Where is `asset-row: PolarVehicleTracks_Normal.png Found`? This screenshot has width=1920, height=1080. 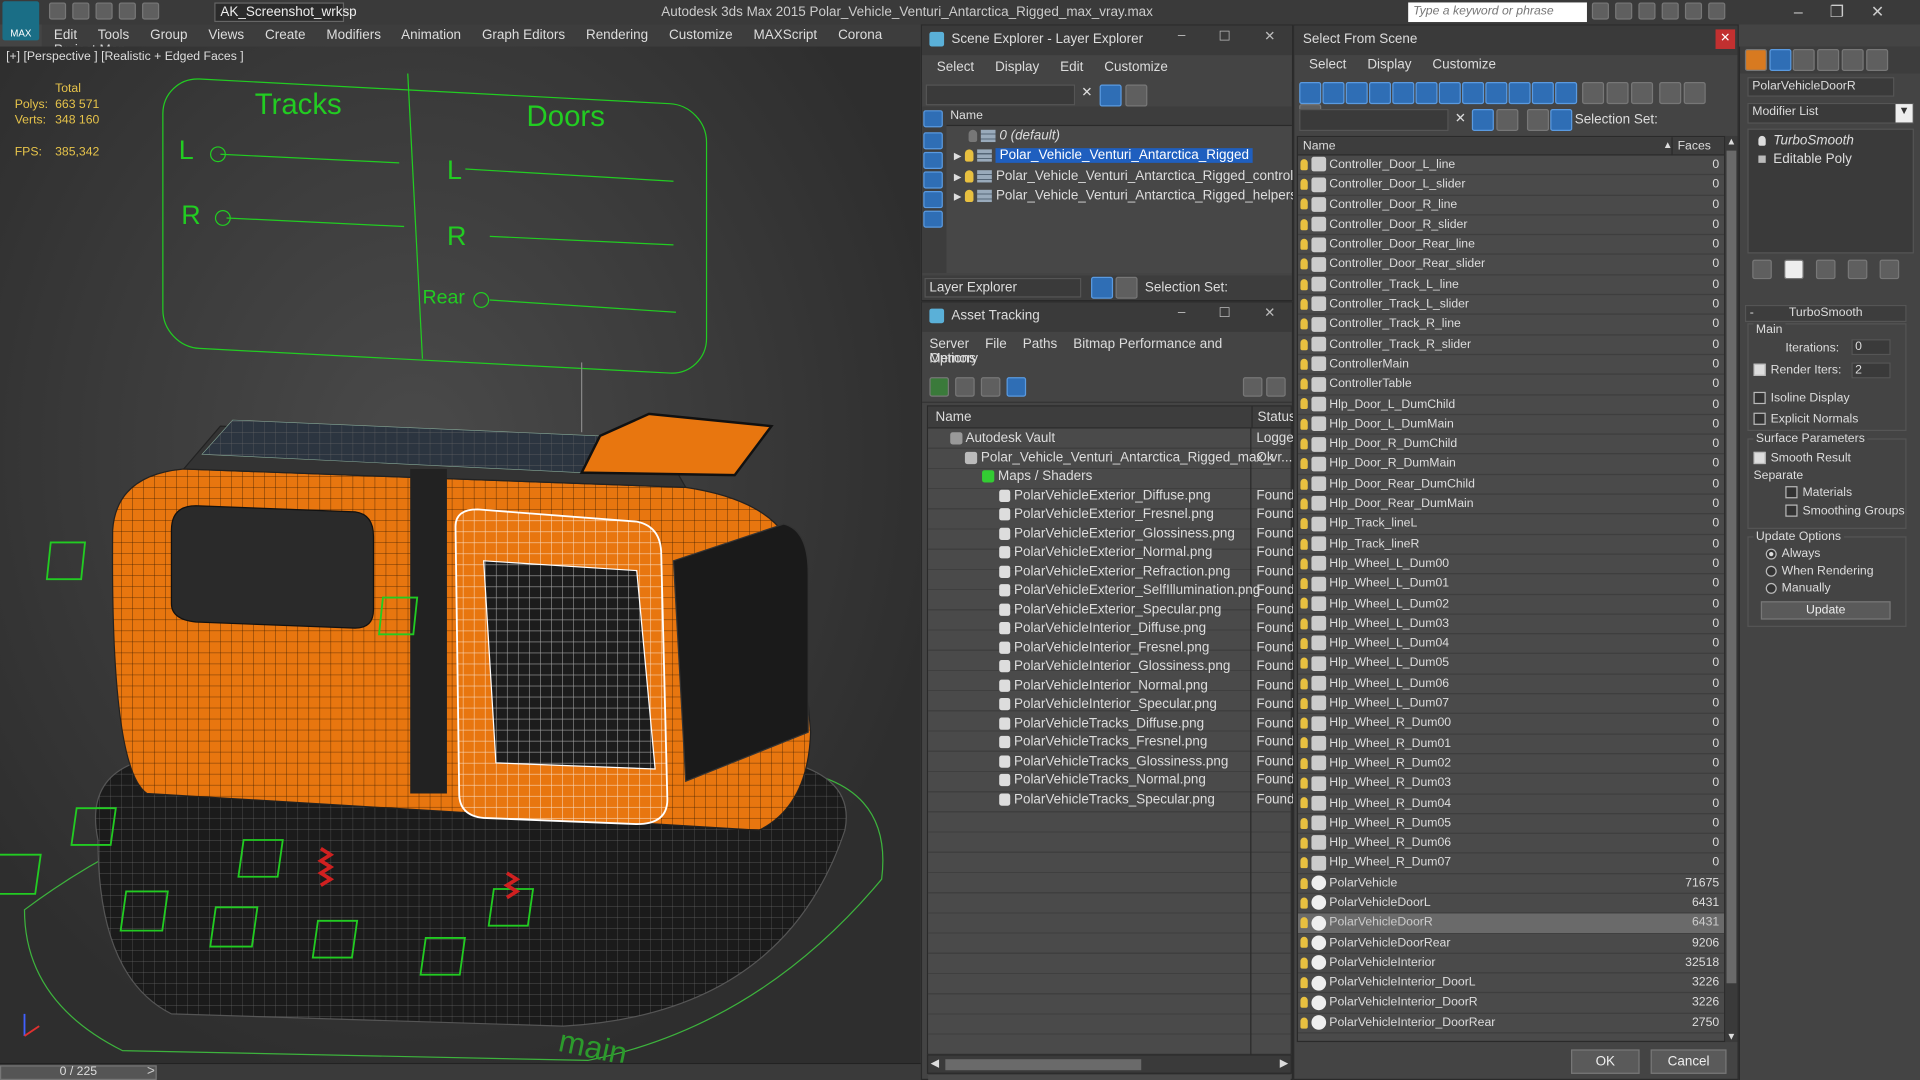 asset-row: PolarVehicleTracks_Normal.png Found is located at coordinates (1111, 779).